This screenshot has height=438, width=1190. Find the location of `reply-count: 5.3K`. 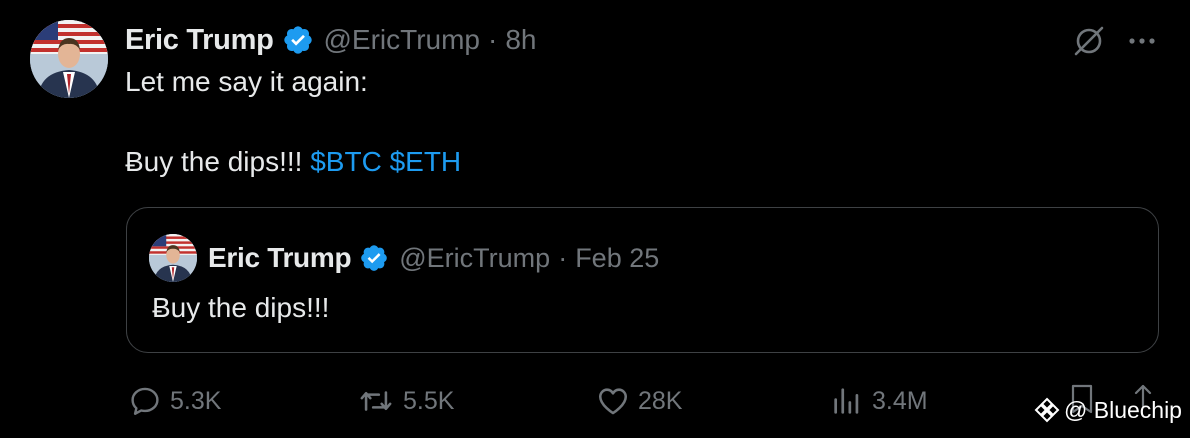

reply-count: 5.3K is located at coordinates (196, 400).